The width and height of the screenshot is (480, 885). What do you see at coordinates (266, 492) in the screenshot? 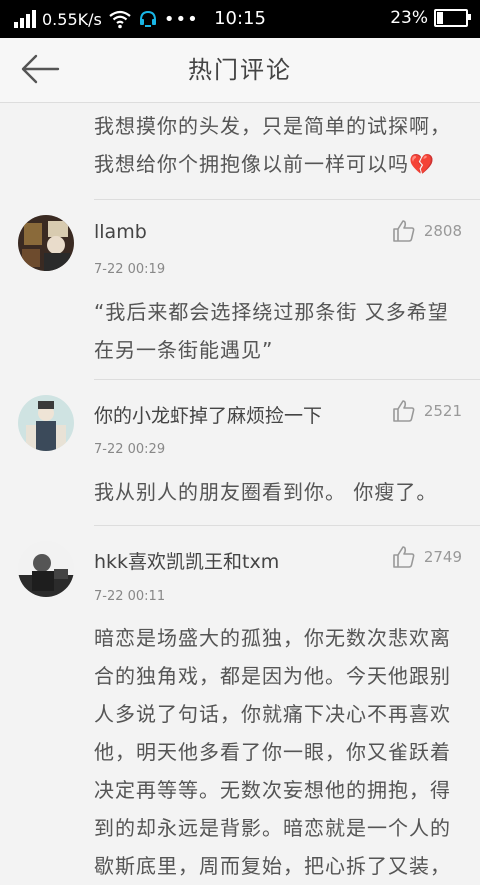
I see `comment-text: 我从别人的朋友圈看到你。 你瘦了。` at bounding box center [266, 492].